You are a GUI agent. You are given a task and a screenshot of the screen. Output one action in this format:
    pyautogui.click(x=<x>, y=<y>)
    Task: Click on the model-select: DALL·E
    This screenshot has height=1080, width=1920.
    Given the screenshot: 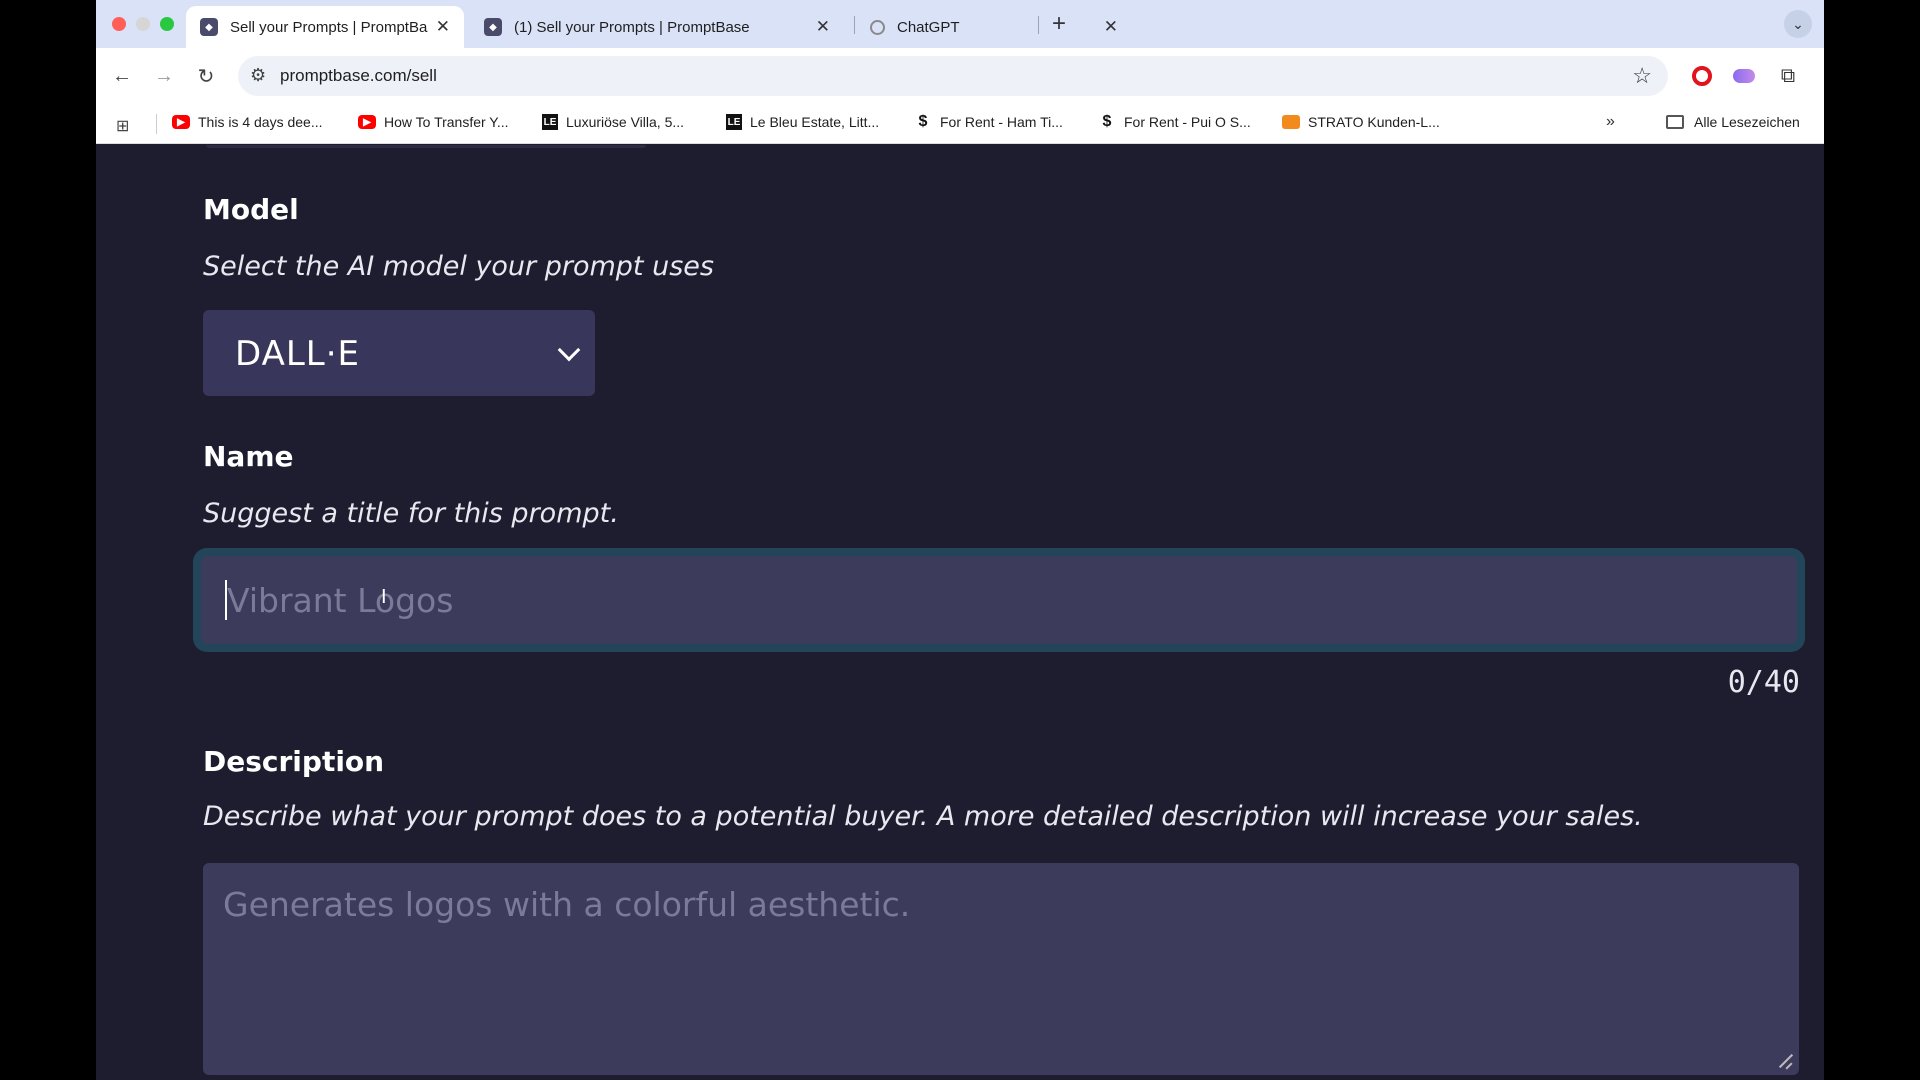 What is the action you would take?
    pyautogui.click(x=399, y=353)
    